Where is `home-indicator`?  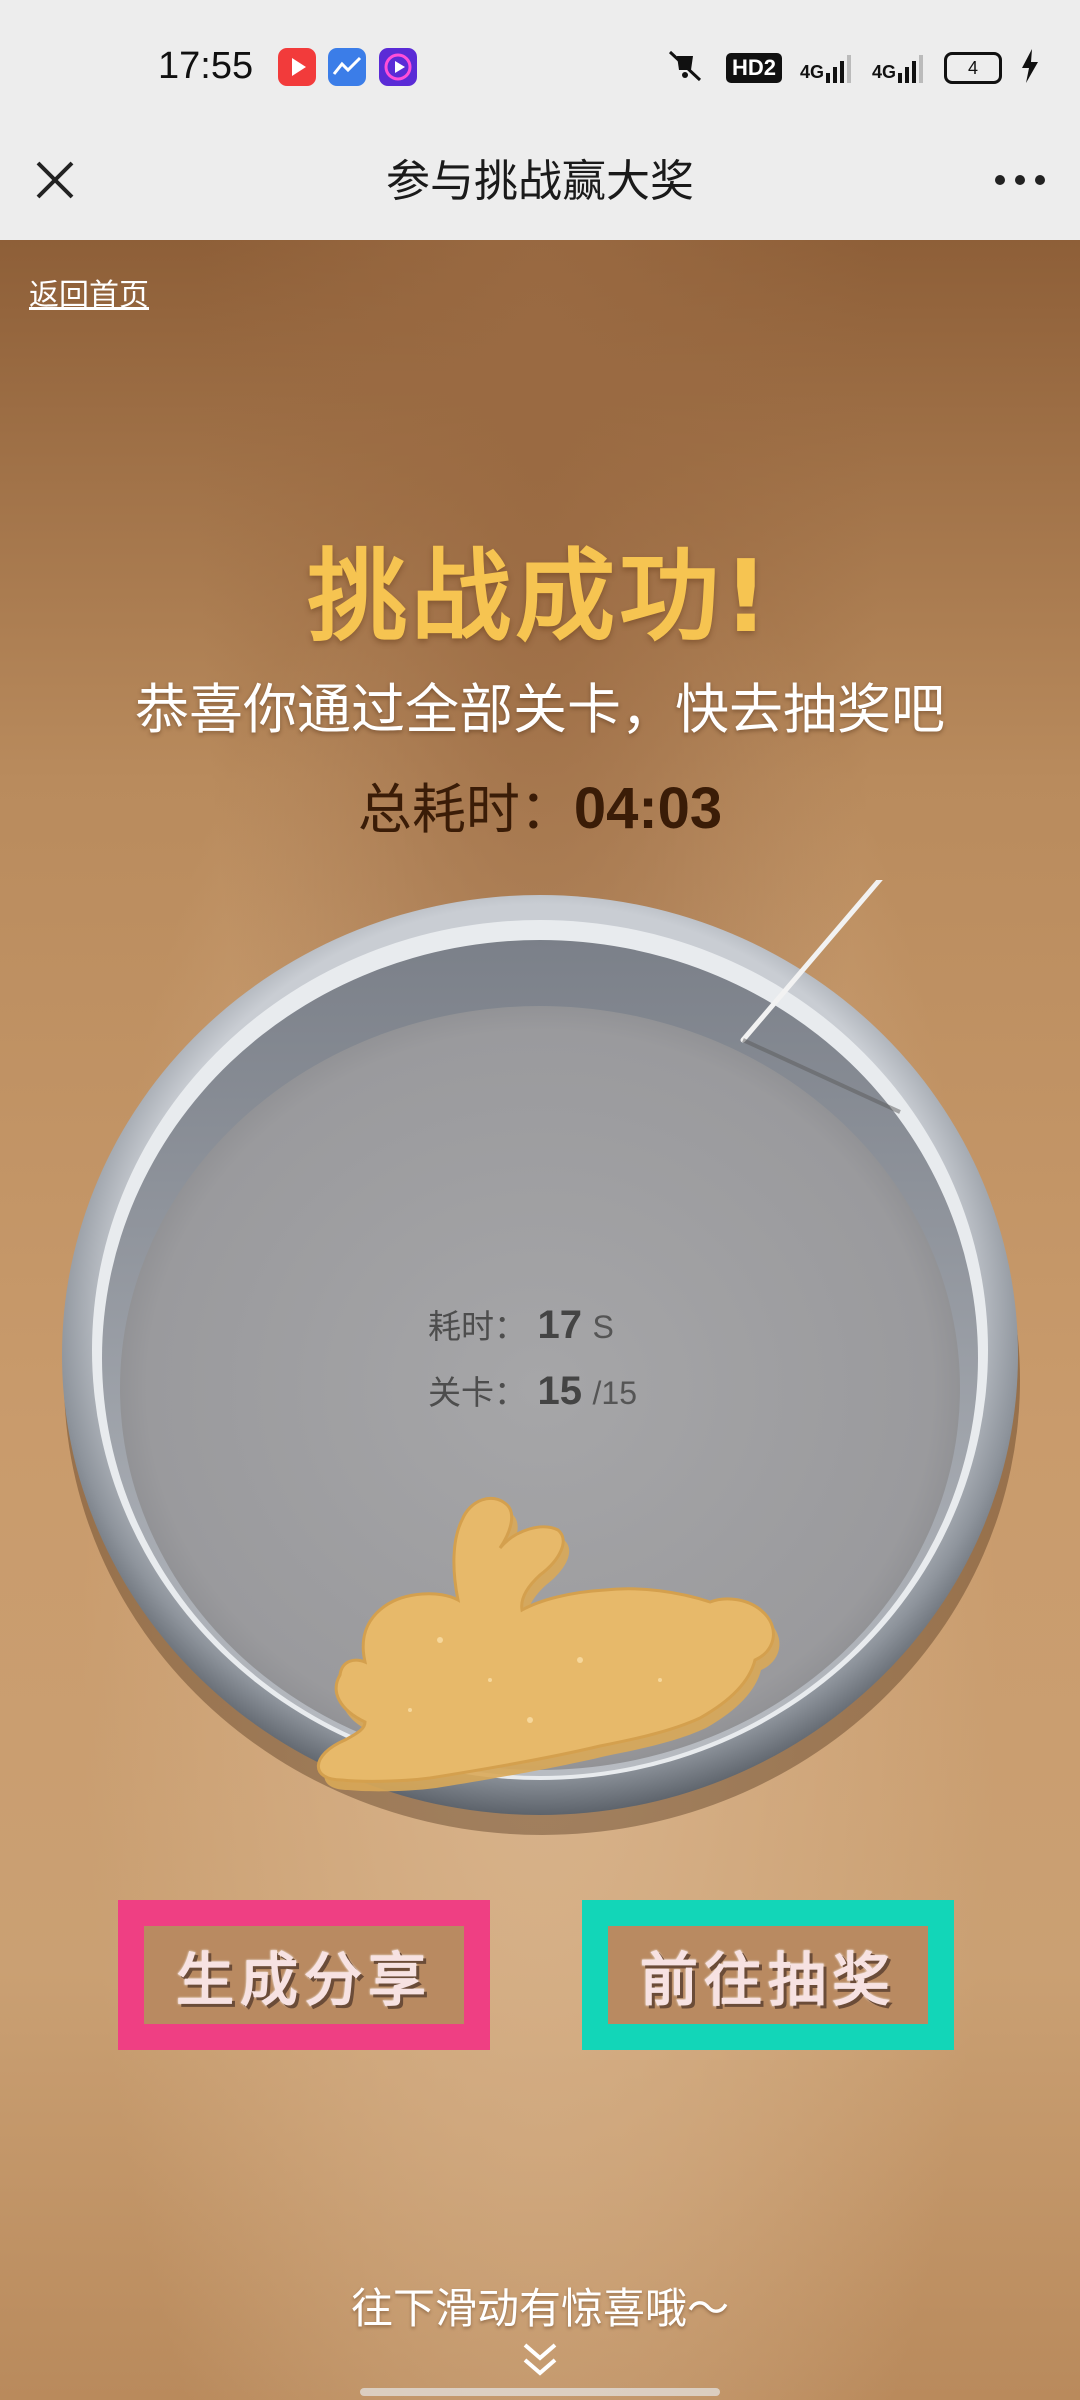 home-indicator is located at coordinates (540, 2392).